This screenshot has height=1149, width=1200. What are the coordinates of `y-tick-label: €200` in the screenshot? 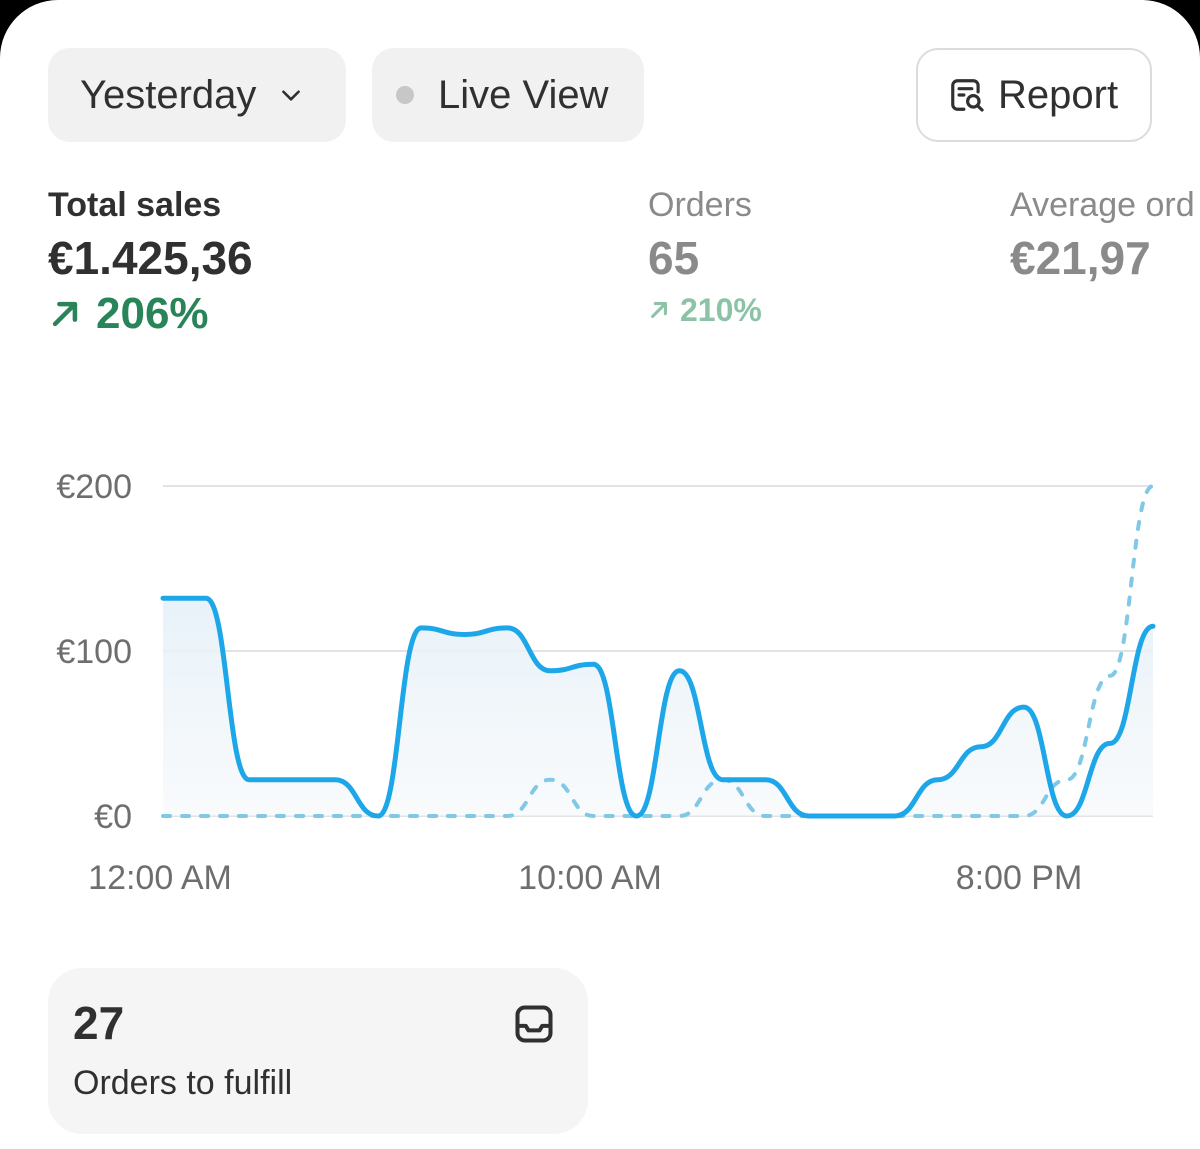 It's located at (94, 487).